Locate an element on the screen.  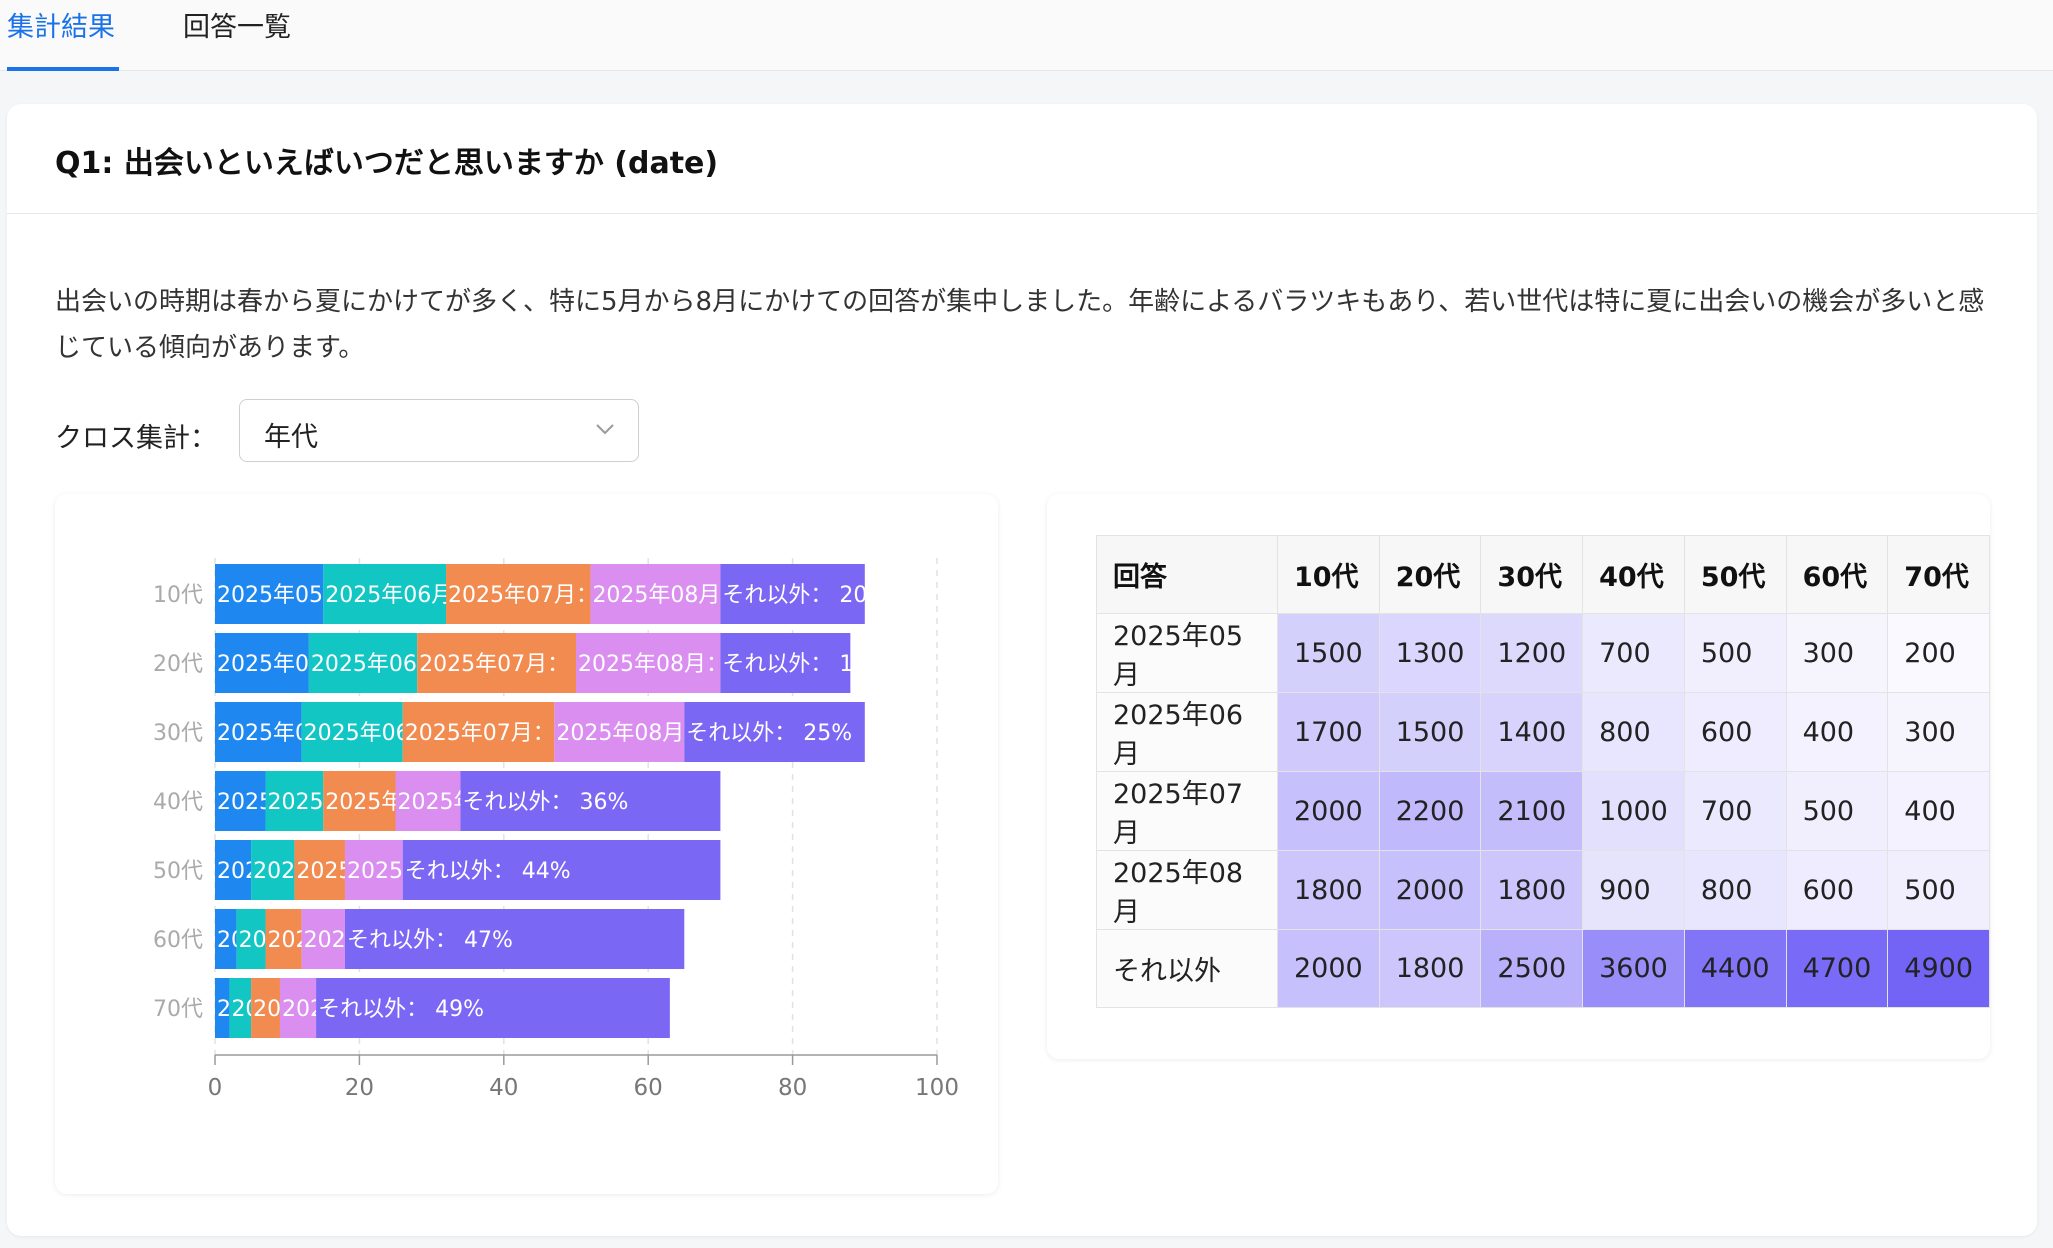
table-cell: 2200 is located at coordinates (1430, 811).